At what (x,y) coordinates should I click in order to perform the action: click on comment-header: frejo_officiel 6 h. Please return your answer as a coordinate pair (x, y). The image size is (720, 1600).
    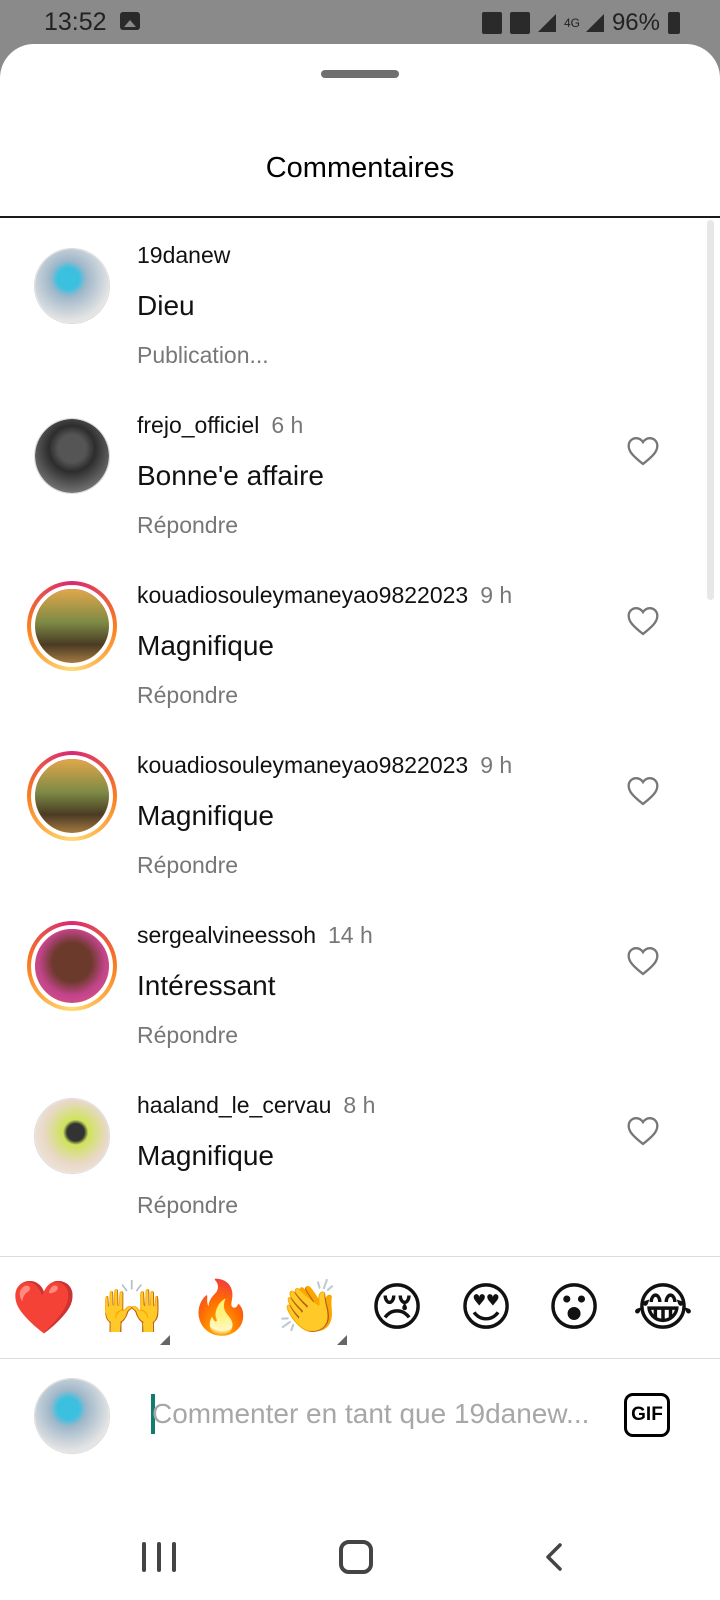
    Looking at the image, I should click on (220, 425).